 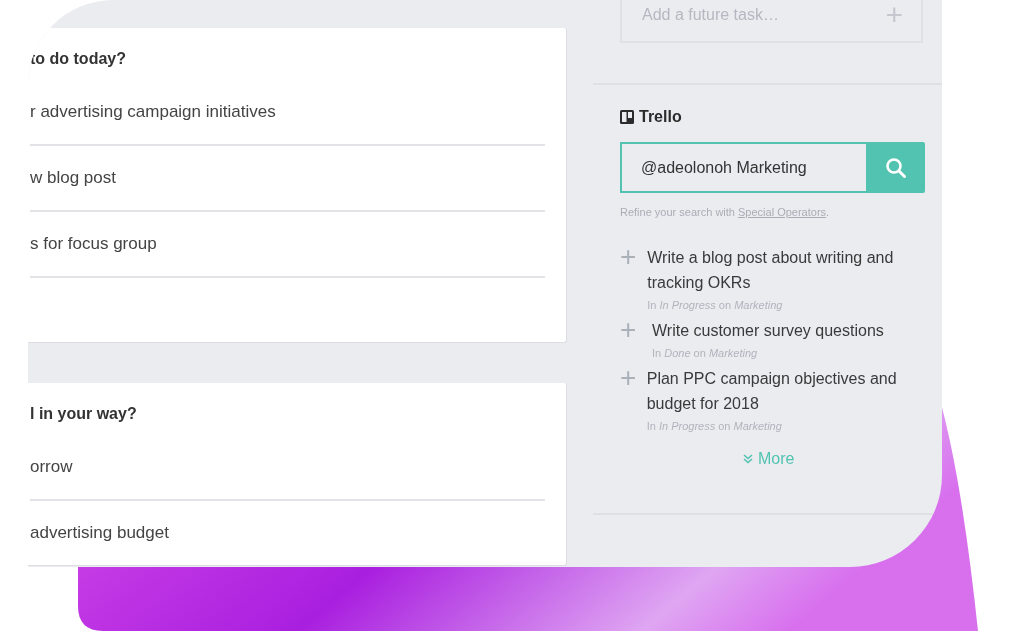 I want to click on task-text: w blog post, so click(x=73, y=178).